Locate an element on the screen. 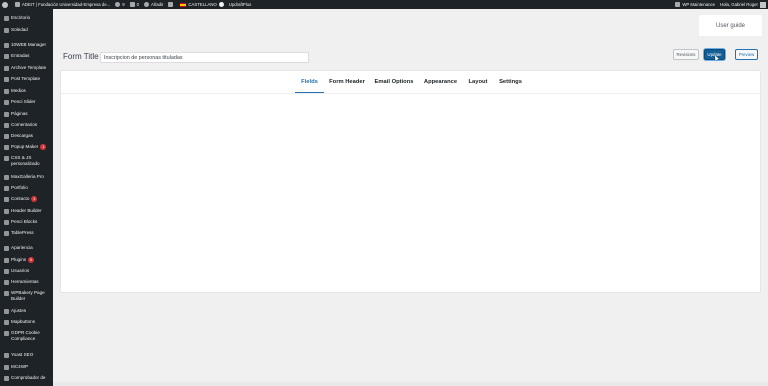 This screenshot has height=386, width=768. notification-badge: 9 is located at coordinates (31, 260).